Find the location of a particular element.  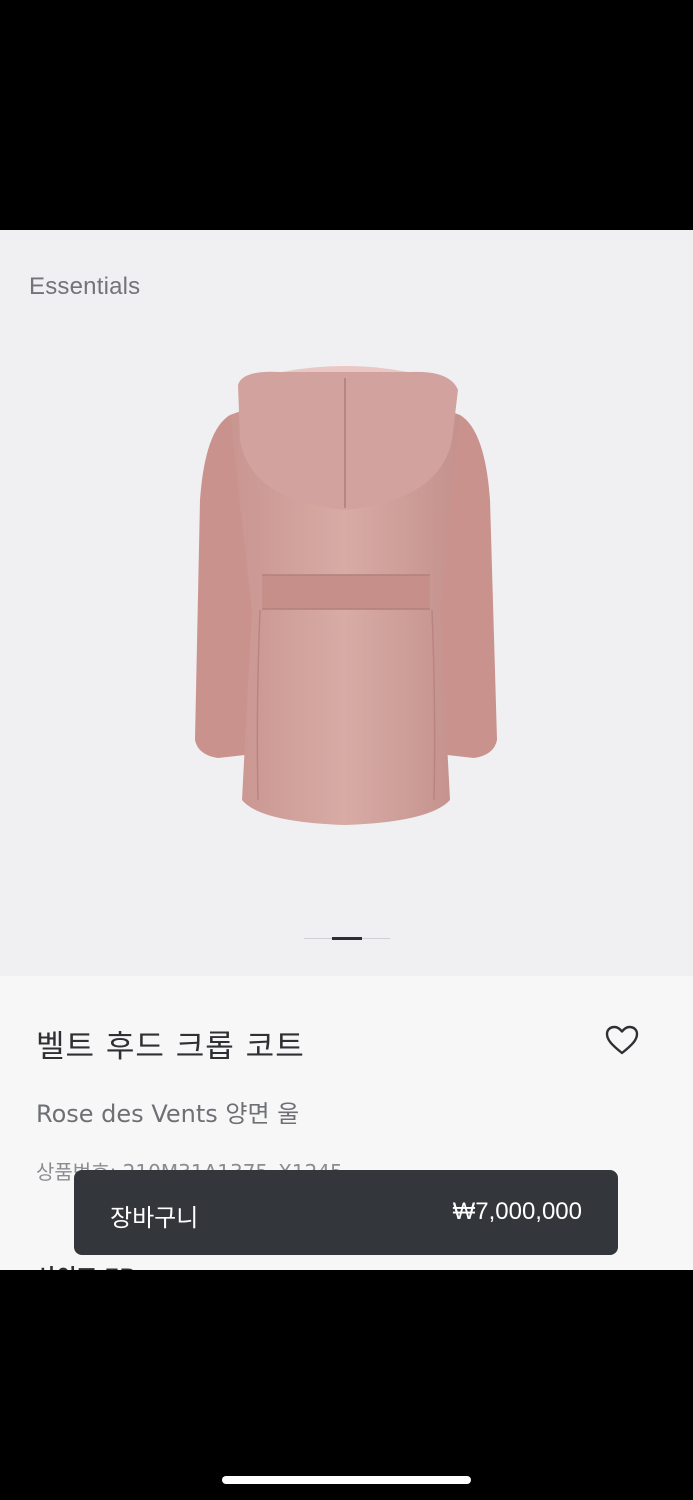

size-label: 사이즈 FR is located at coordinates (86, 1265).